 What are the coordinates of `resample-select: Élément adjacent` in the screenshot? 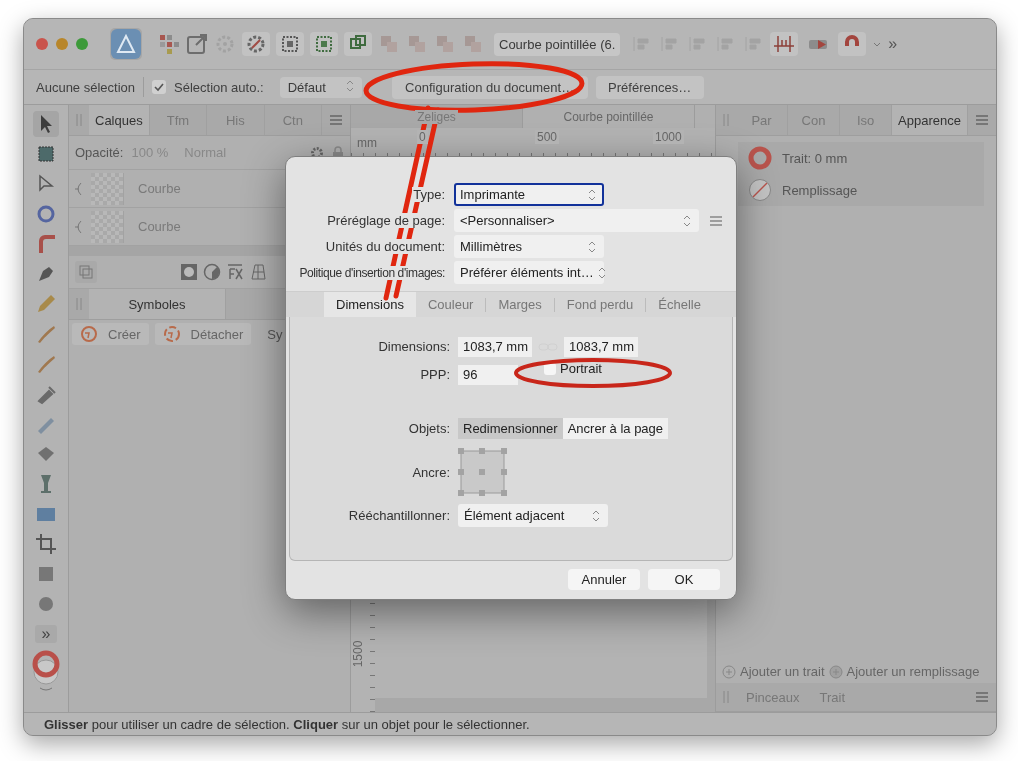 It's located at (533, 515).